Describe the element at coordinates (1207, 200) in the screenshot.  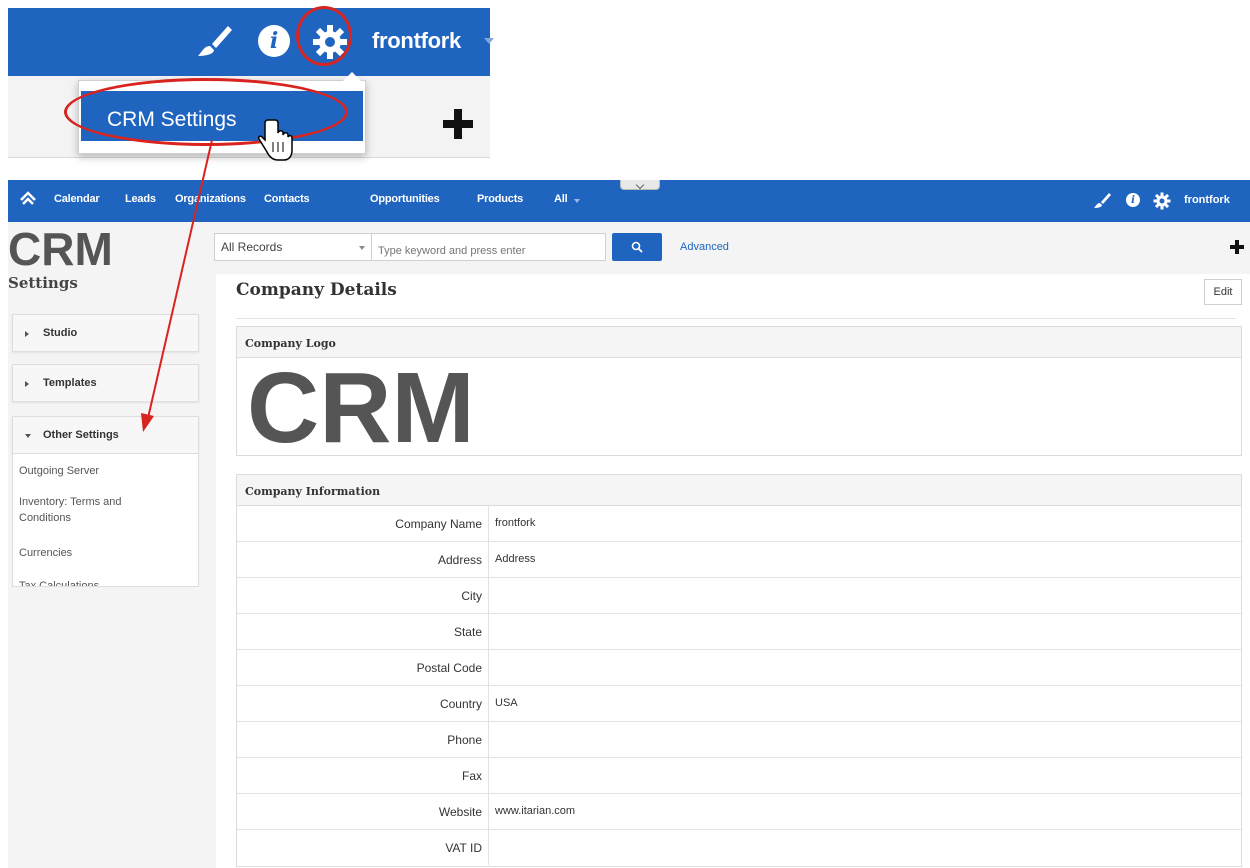
I see `user-menu: frontfork` at that location.